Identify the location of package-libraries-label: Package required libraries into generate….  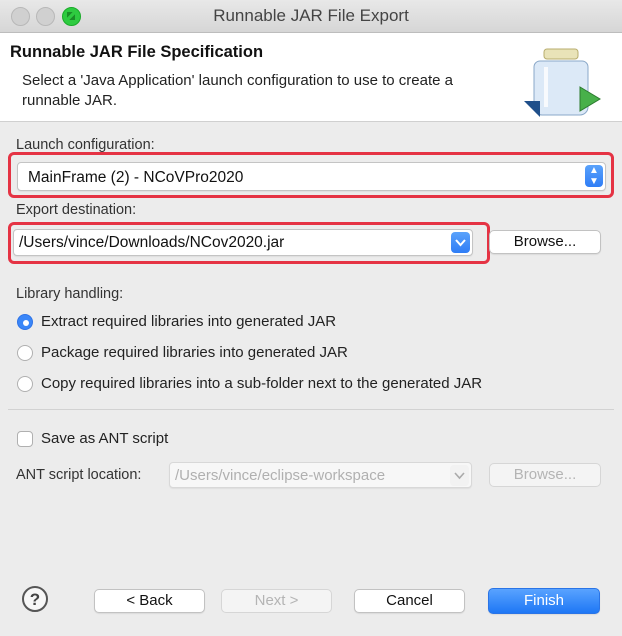
(194, 352).